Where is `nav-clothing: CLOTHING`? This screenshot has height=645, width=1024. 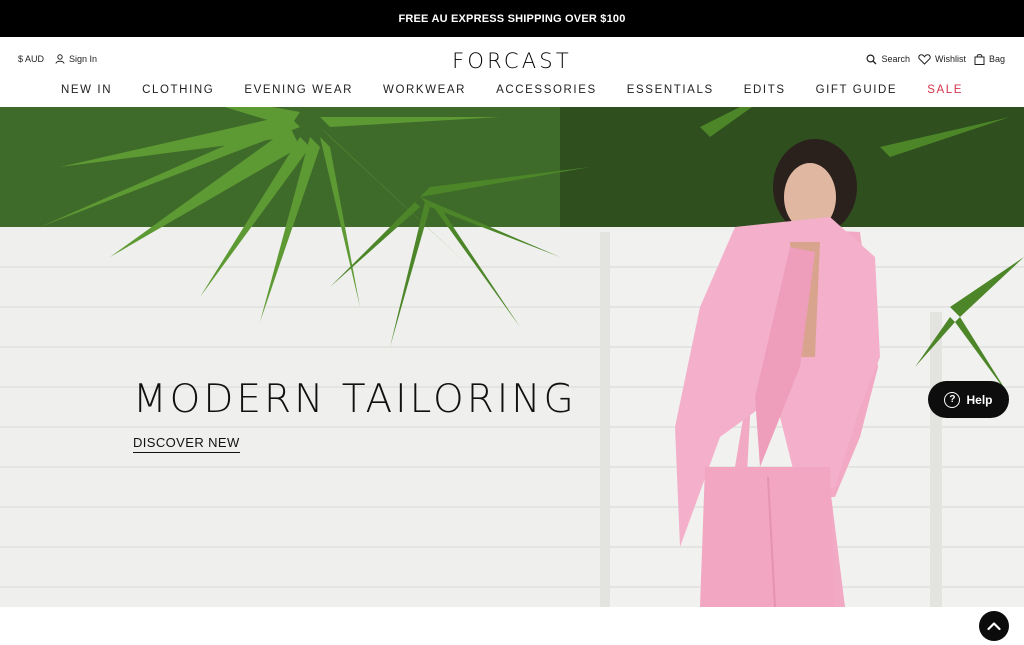 nav-clothing: CLOTHING is located at coordinates (178, 90).